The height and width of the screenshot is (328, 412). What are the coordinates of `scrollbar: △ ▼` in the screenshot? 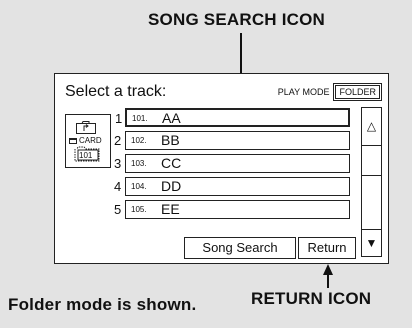 It's located at (371, 182).